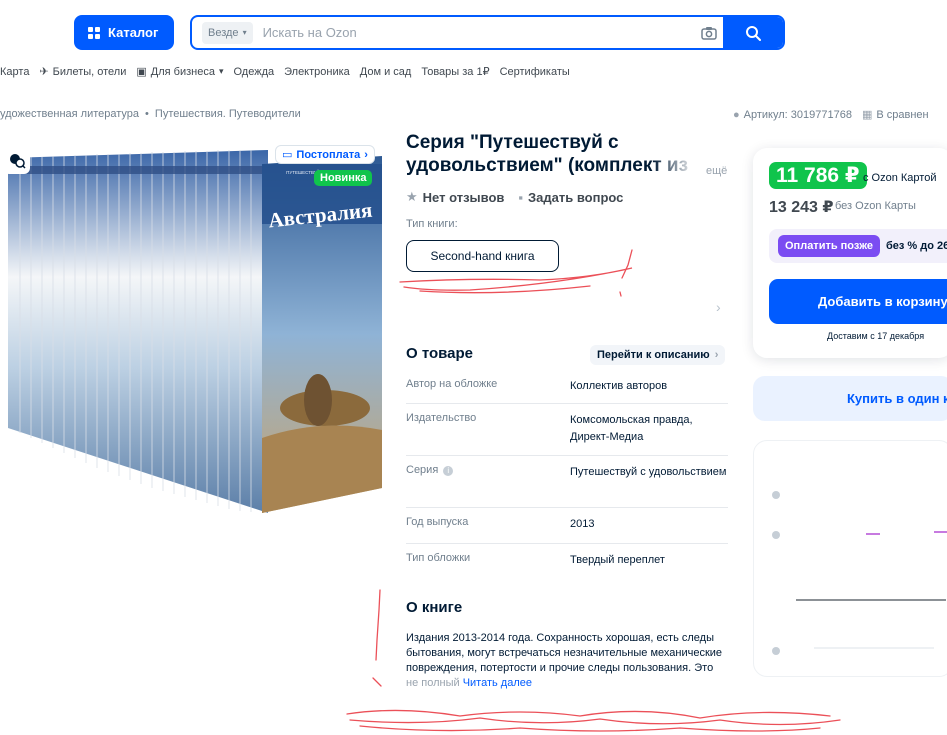  What do you see at coordinates (631, 428) in the screenshot?
I see `spec-value: Комсомольская правда, Директ-Медиа` at bounding box center [631, 428].